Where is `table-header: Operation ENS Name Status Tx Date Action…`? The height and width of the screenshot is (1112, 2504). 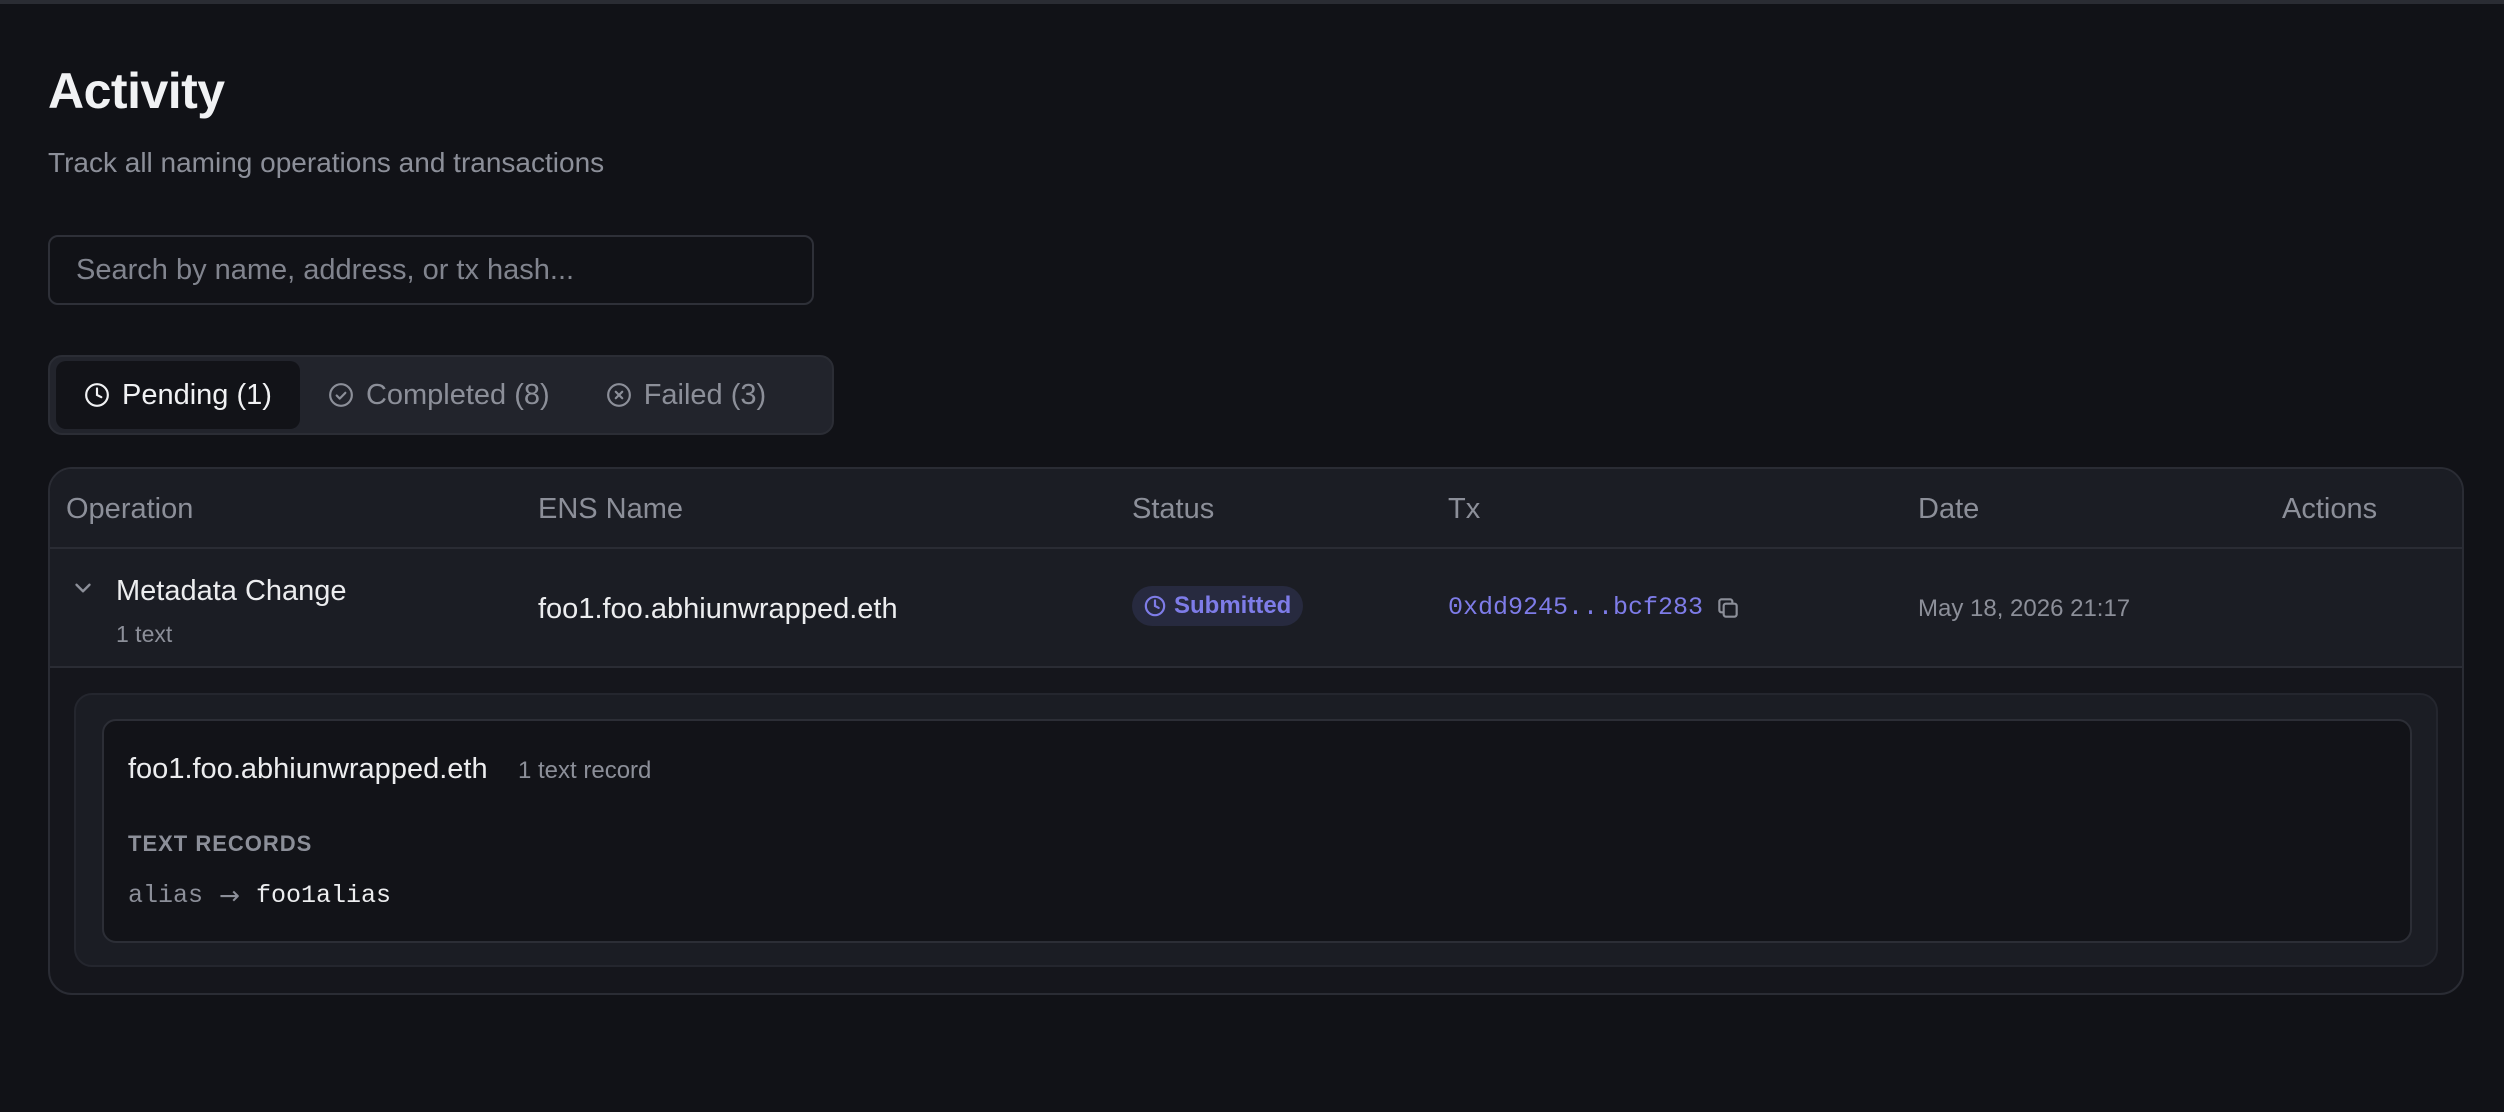 table-header: Operation ENS Name Status Tx Date Action… is located at coordinates (1256, 509).